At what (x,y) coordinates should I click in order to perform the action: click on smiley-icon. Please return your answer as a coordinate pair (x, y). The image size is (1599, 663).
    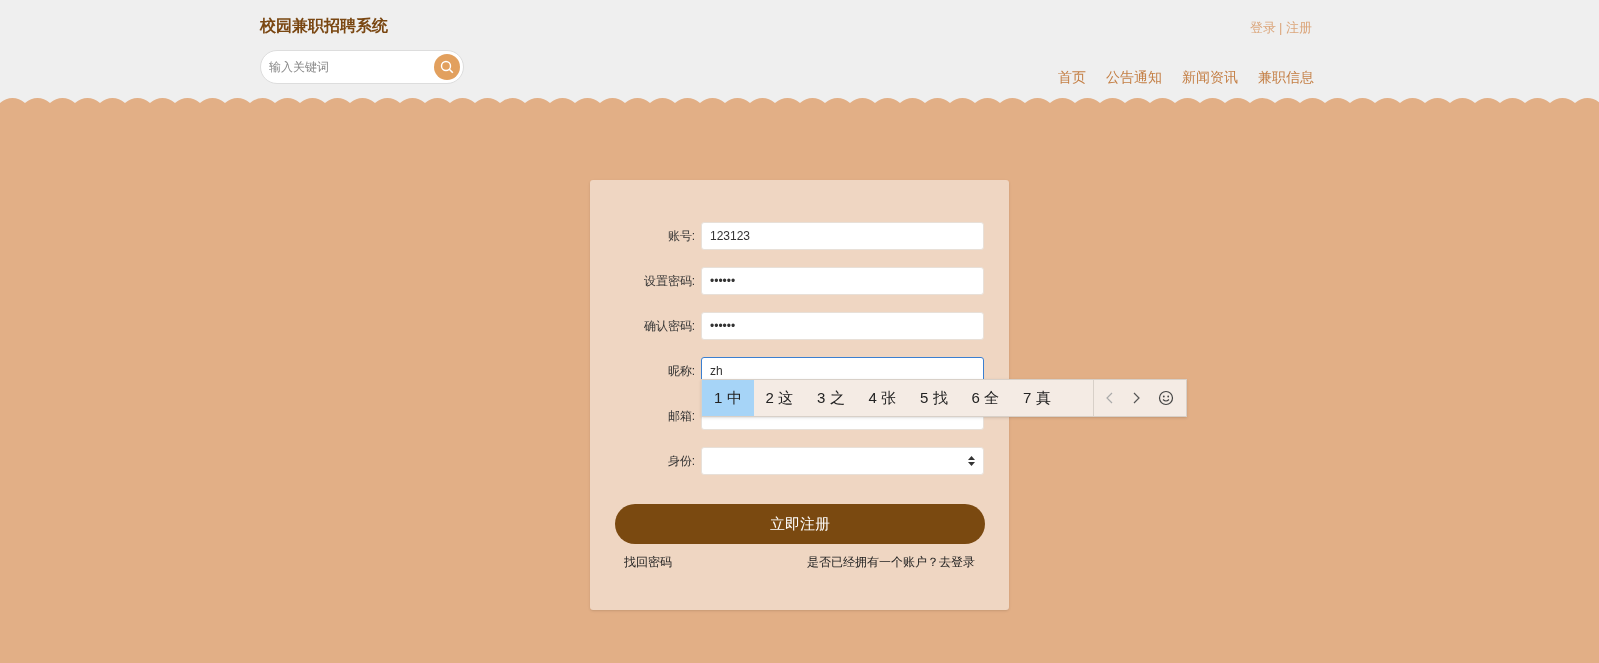
    Looking at the image, I should click on (1166, 398).